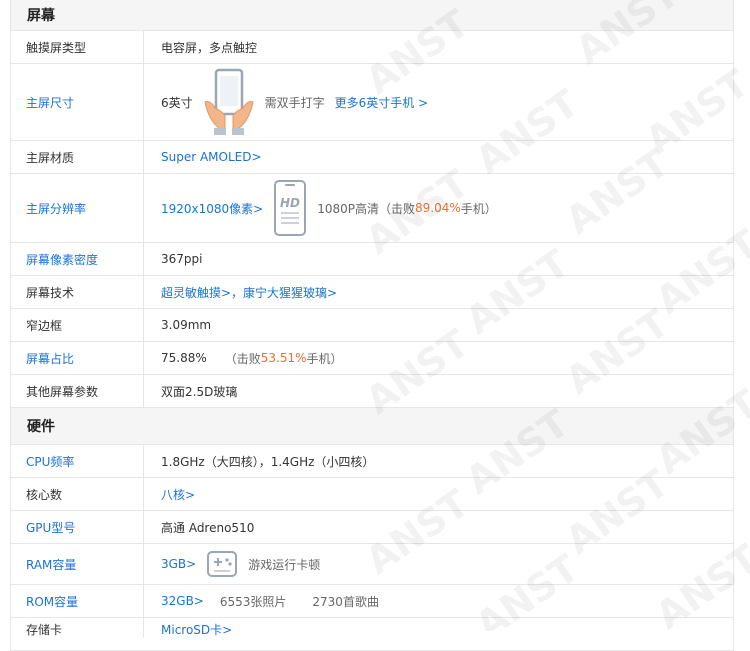 The width and height of the screenshot is (750, 651). I want to click on spec-row-screen-material: 主屏材质 Super AMOLED>, so click(372, 157).